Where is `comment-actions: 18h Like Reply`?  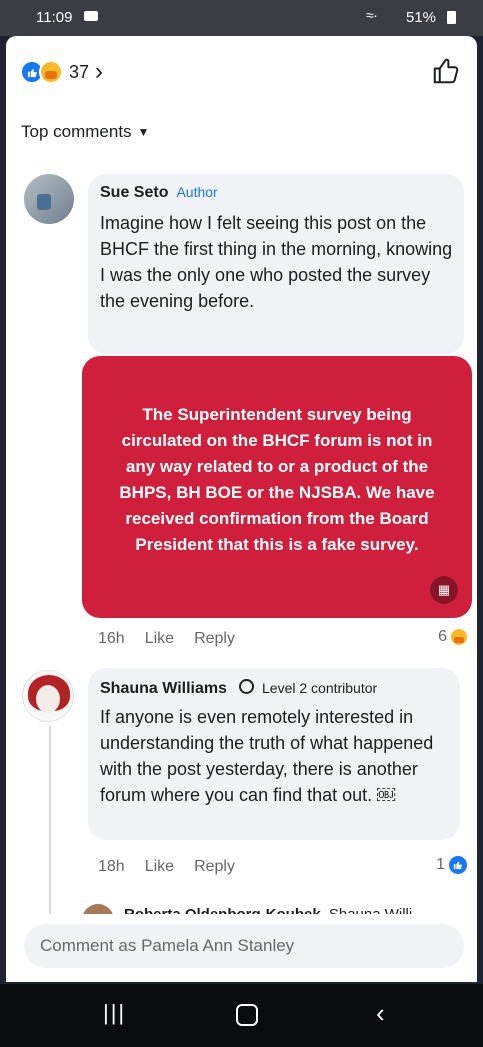
comment-actions: 18h Like Reply is located at coordinates (166, 867).